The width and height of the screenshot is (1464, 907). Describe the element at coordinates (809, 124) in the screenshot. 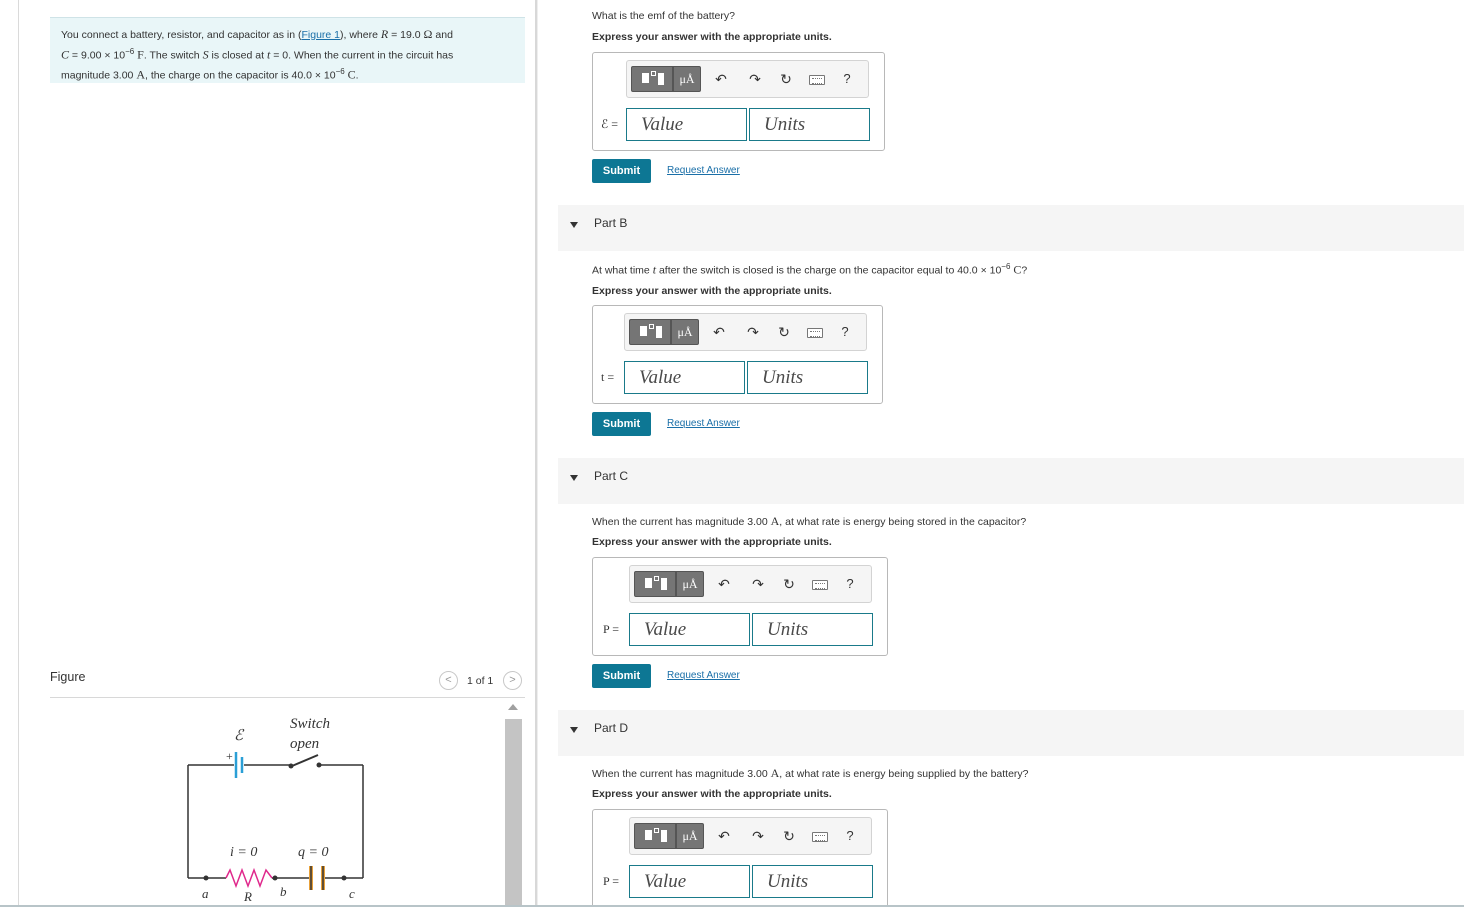

I see `part-a-units-input: Units` at that location.